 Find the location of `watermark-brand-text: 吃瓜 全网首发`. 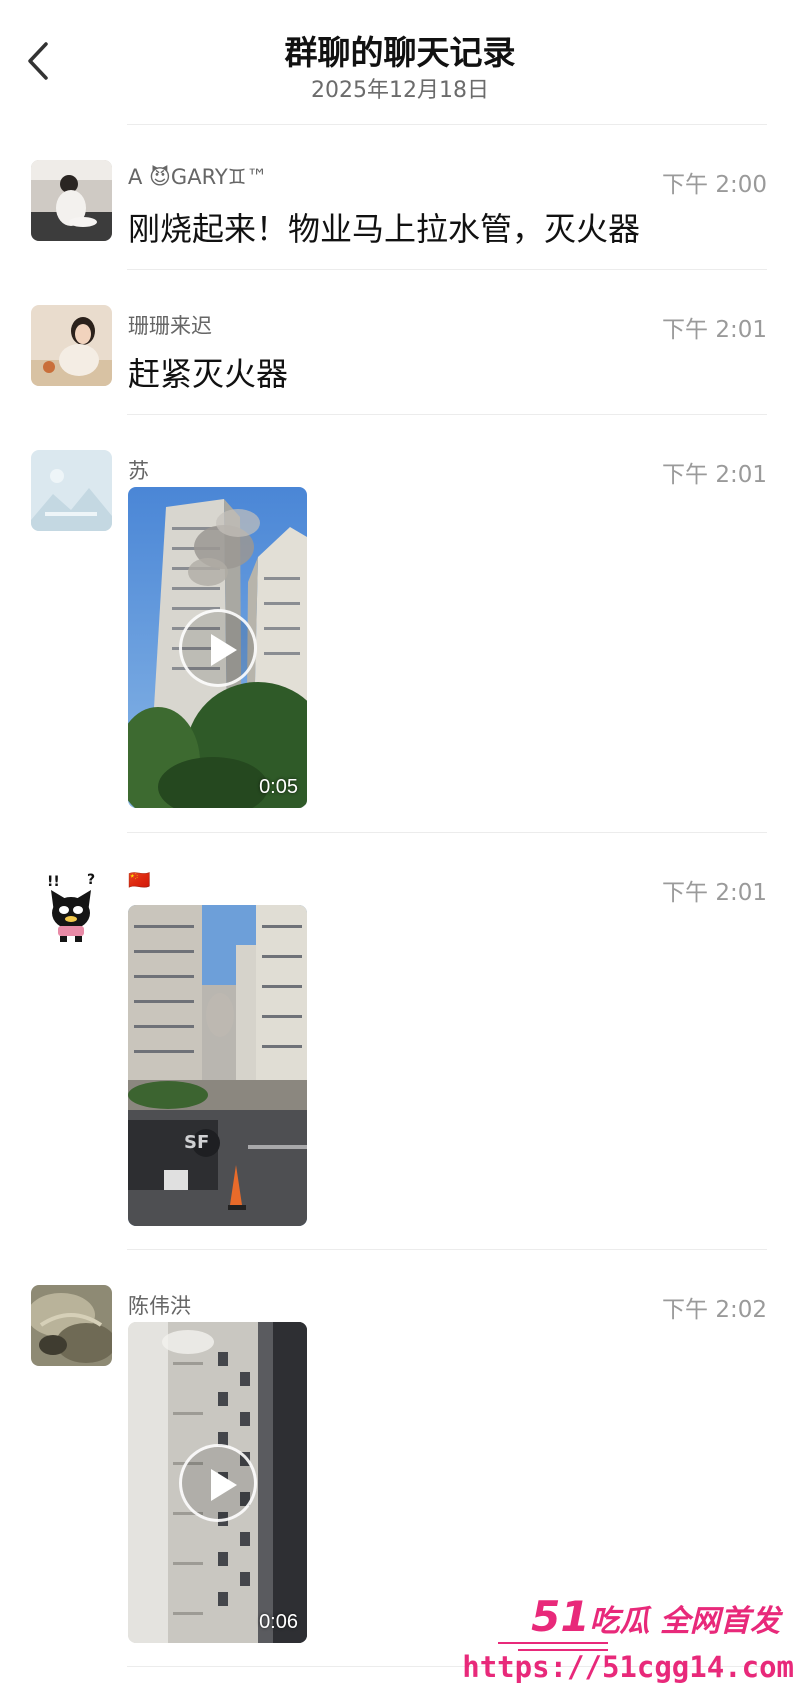

watermark-brand-text: 吃瓜 全网首发 is located at coordinates (684, 1621).